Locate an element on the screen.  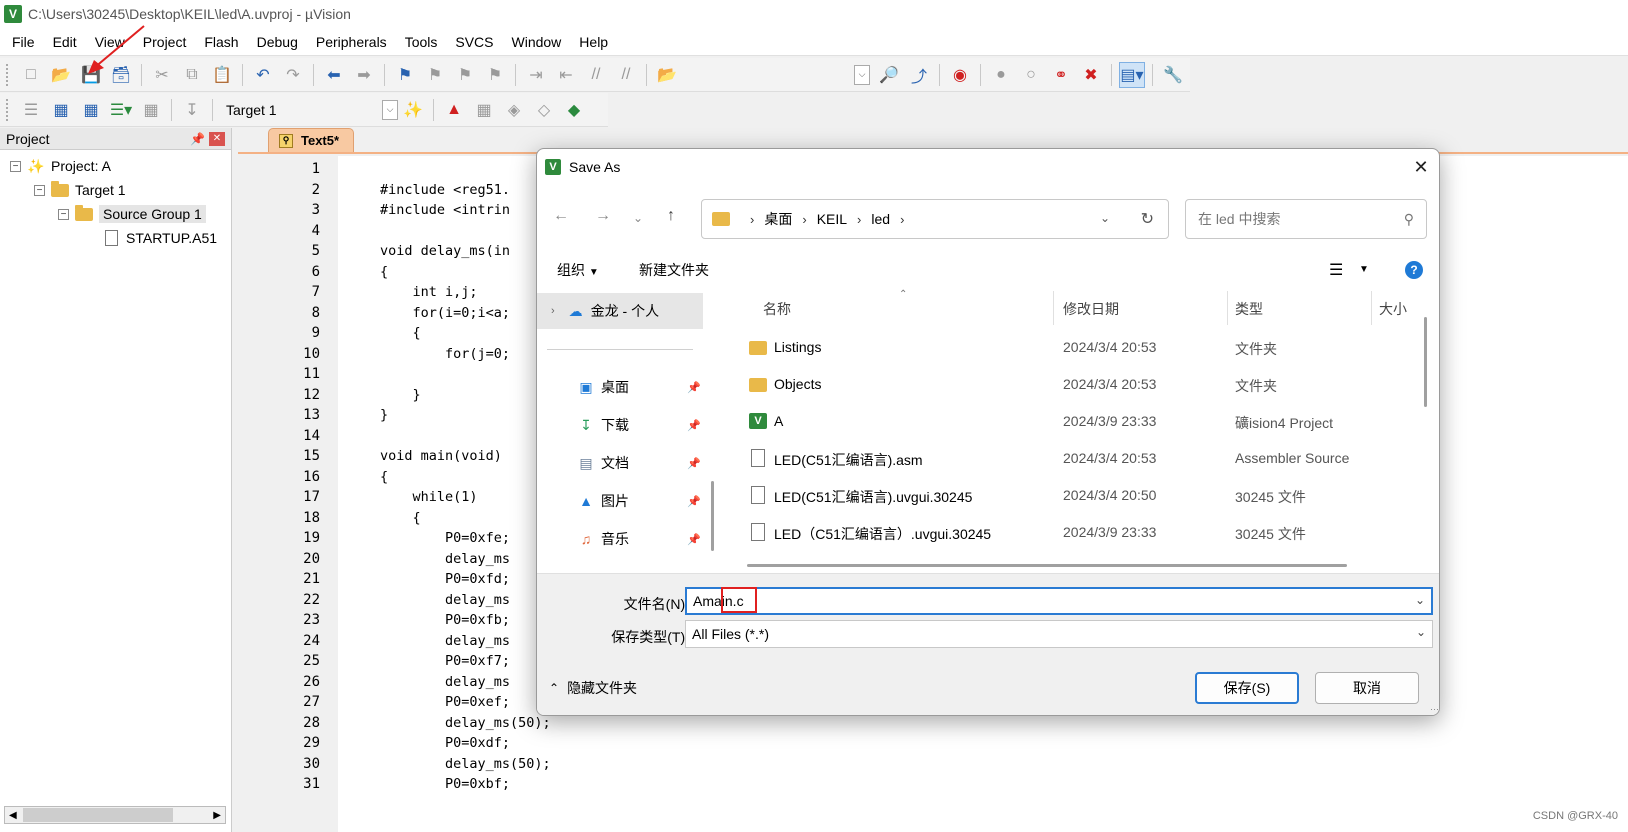
pack-installer-icon: ◇ is located at coordinates (544, 110).